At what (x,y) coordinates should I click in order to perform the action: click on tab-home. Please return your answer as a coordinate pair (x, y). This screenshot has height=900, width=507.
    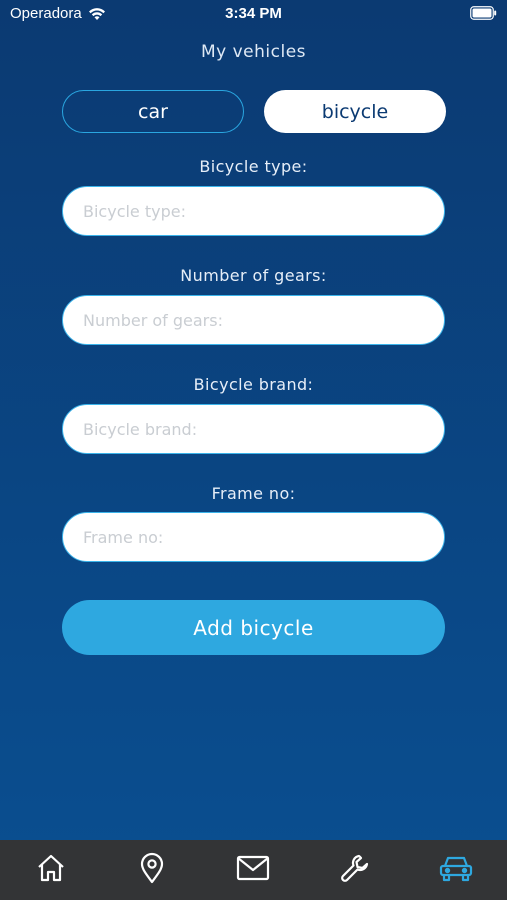
    Looking at the image, I should click on (51, 870).